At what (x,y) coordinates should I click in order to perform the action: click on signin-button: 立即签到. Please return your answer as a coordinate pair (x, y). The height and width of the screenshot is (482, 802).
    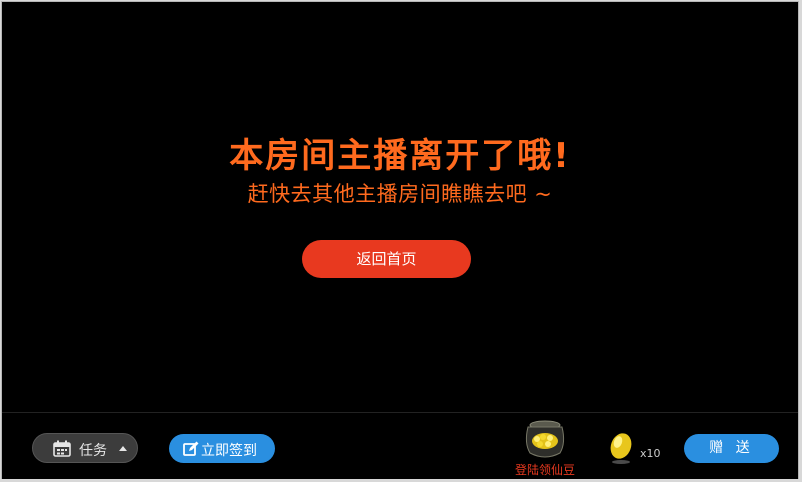
    Looking at the image, I should click on (222, 448).